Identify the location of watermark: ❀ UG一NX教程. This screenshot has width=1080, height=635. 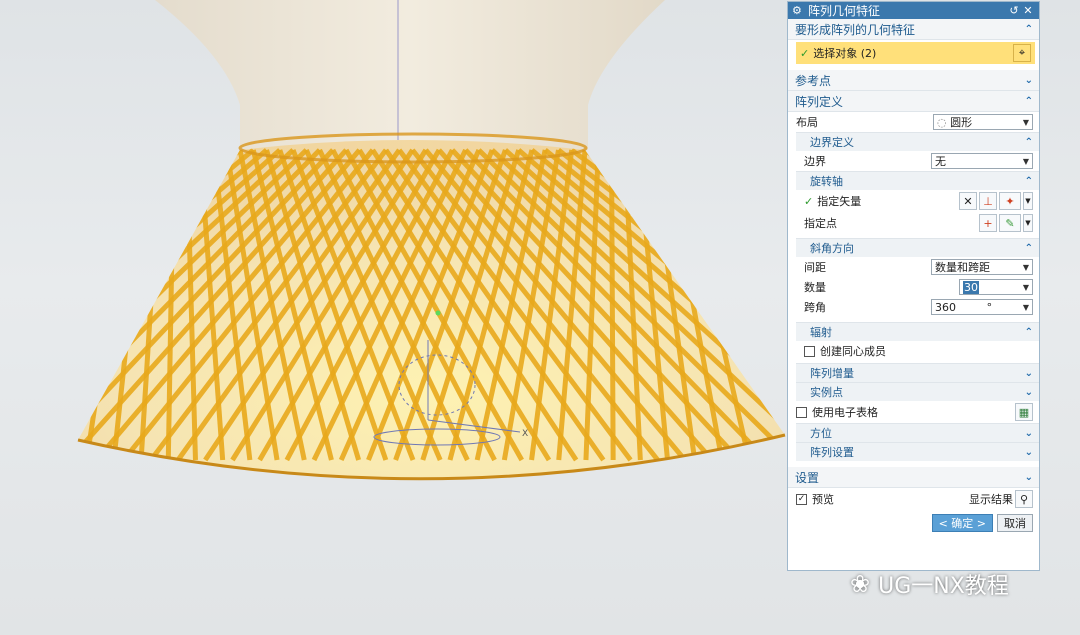
(929, 584).